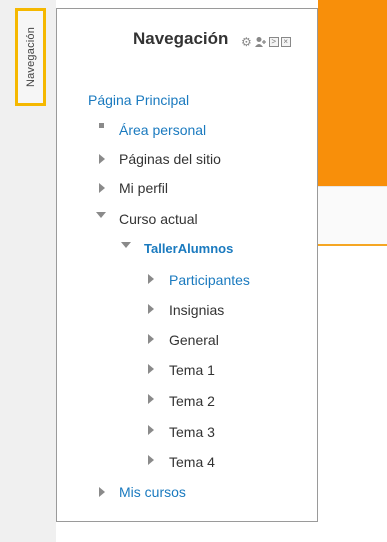  What do you see at coordinates (158, 219) in the screenshot?
I see `nav-curso-actual: Curso actual` at bounding box center [158, 219].